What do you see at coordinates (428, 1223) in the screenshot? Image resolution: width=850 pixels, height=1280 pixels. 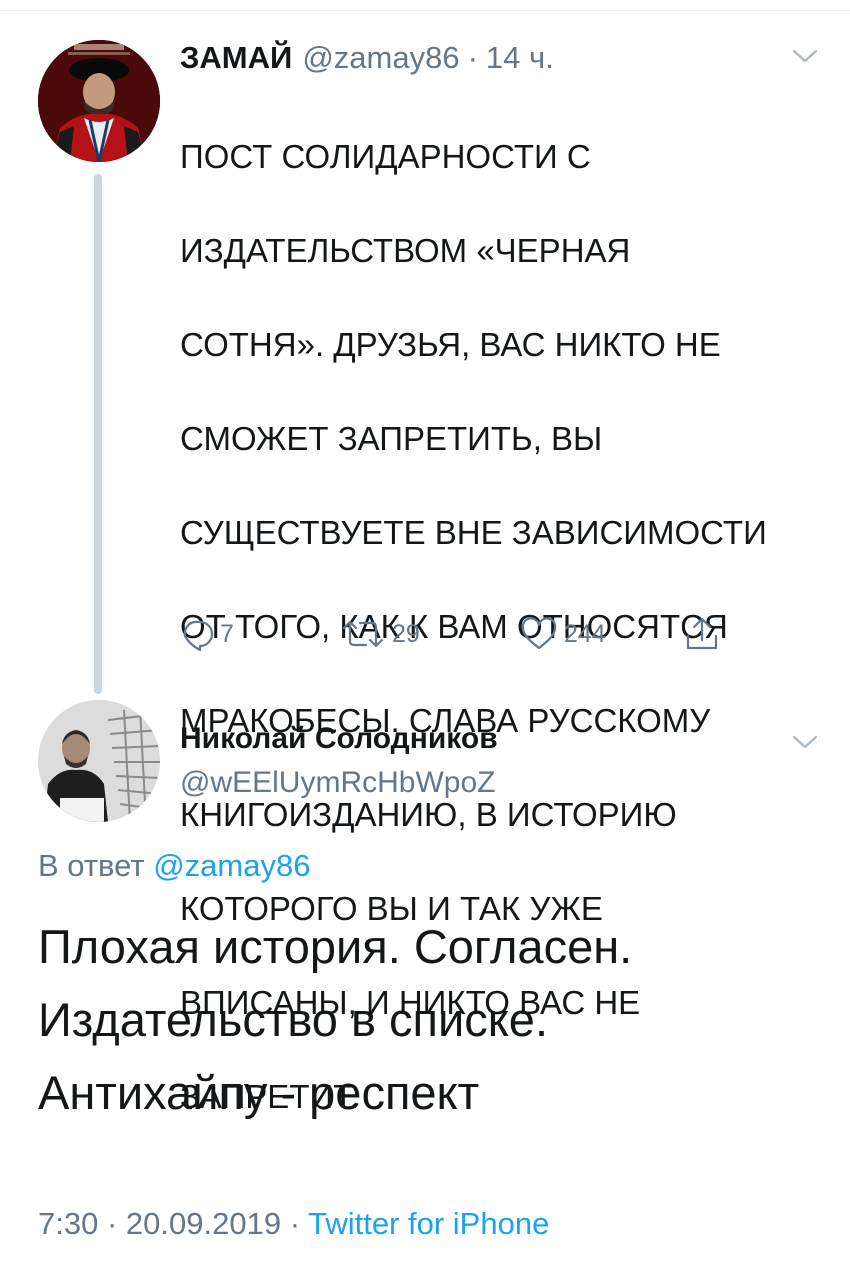 I see `tweet-source-link: Twitter for iPhone` at bounding box center [428, 1223].